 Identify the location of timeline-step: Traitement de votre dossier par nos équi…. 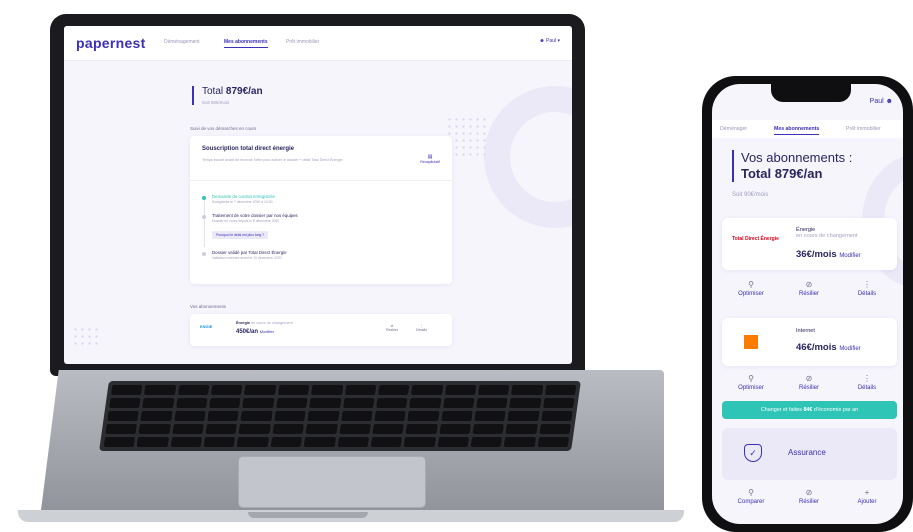
(250, 230).